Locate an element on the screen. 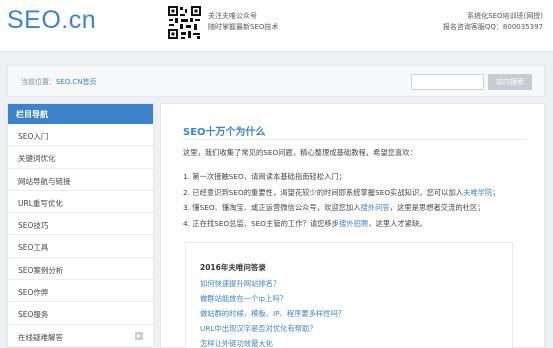  qa-link: 做站群的时候，模板、IP、程序要多样性吗？ is located at coordinates (272, 316).